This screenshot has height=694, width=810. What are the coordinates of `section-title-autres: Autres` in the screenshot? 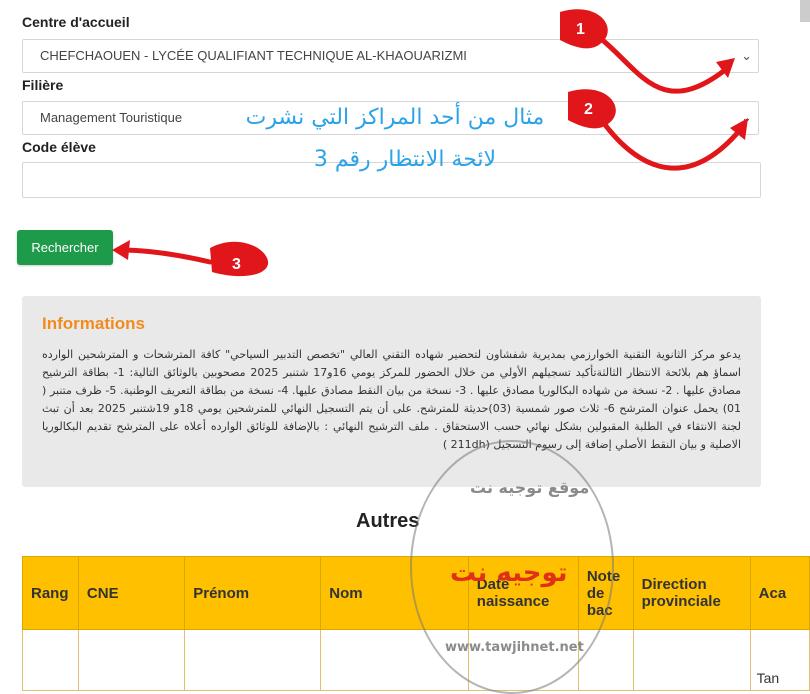 It's located at (388, 521).